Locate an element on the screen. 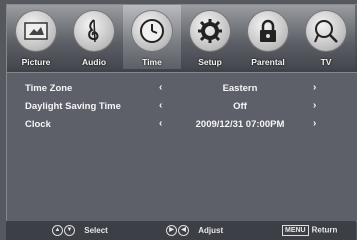 The width and height of the screenshot is (357, 240). setting-row-clock: Clock ‹ 2009/12/31 07:00PM › is located at coordinates (182, 125).